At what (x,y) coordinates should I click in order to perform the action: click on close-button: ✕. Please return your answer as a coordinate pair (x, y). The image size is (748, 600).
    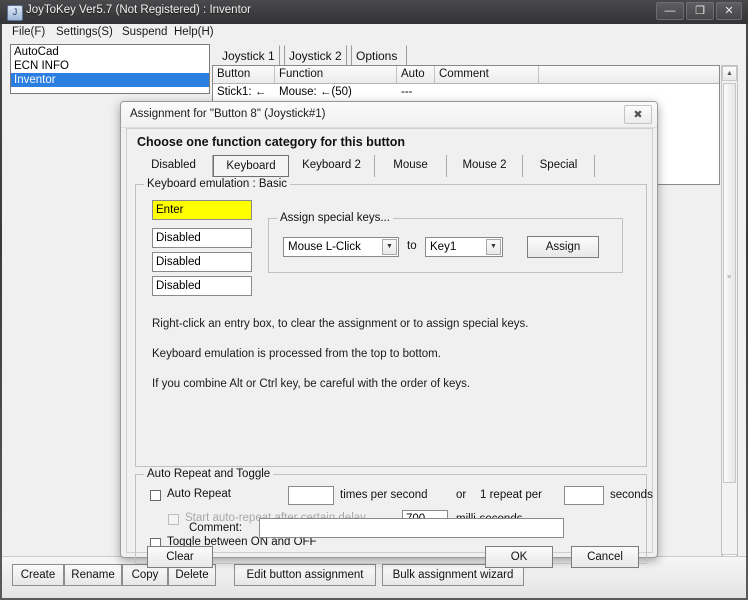
    Looking at the image, I should click on (729, 11).